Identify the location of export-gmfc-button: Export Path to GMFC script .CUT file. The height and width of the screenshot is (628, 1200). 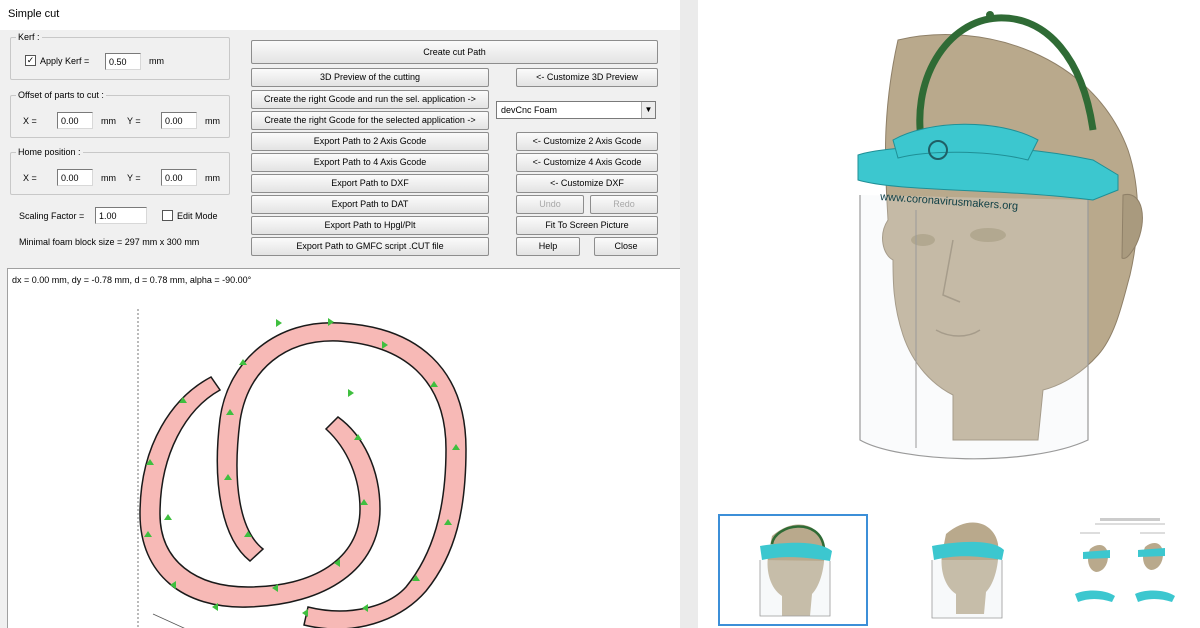
(370, 246).